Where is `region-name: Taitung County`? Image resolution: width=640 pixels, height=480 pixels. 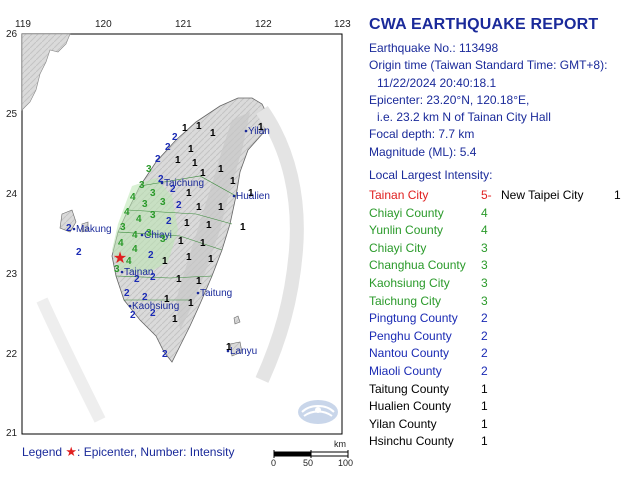
region-name: Taitung County is located at coordinates (409, 388).